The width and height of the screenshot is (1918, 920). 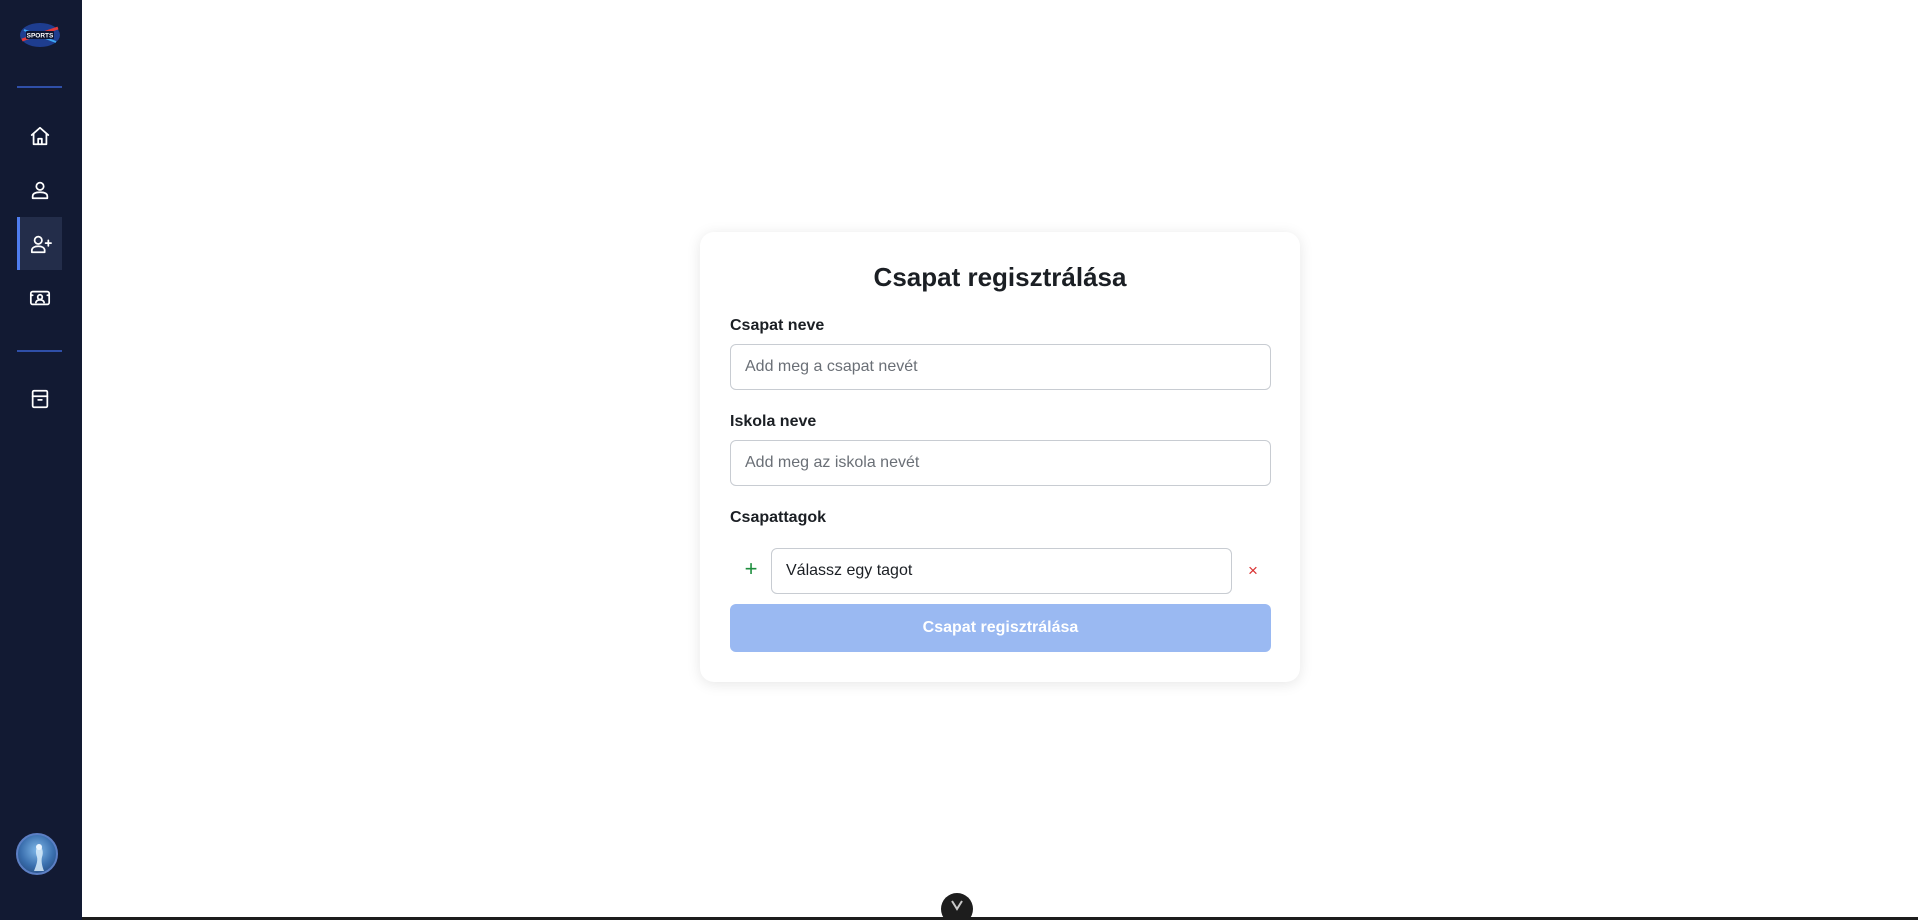 I want to click on register-team-button: Csapat regisztrálása, so click(x=1000, y=628).